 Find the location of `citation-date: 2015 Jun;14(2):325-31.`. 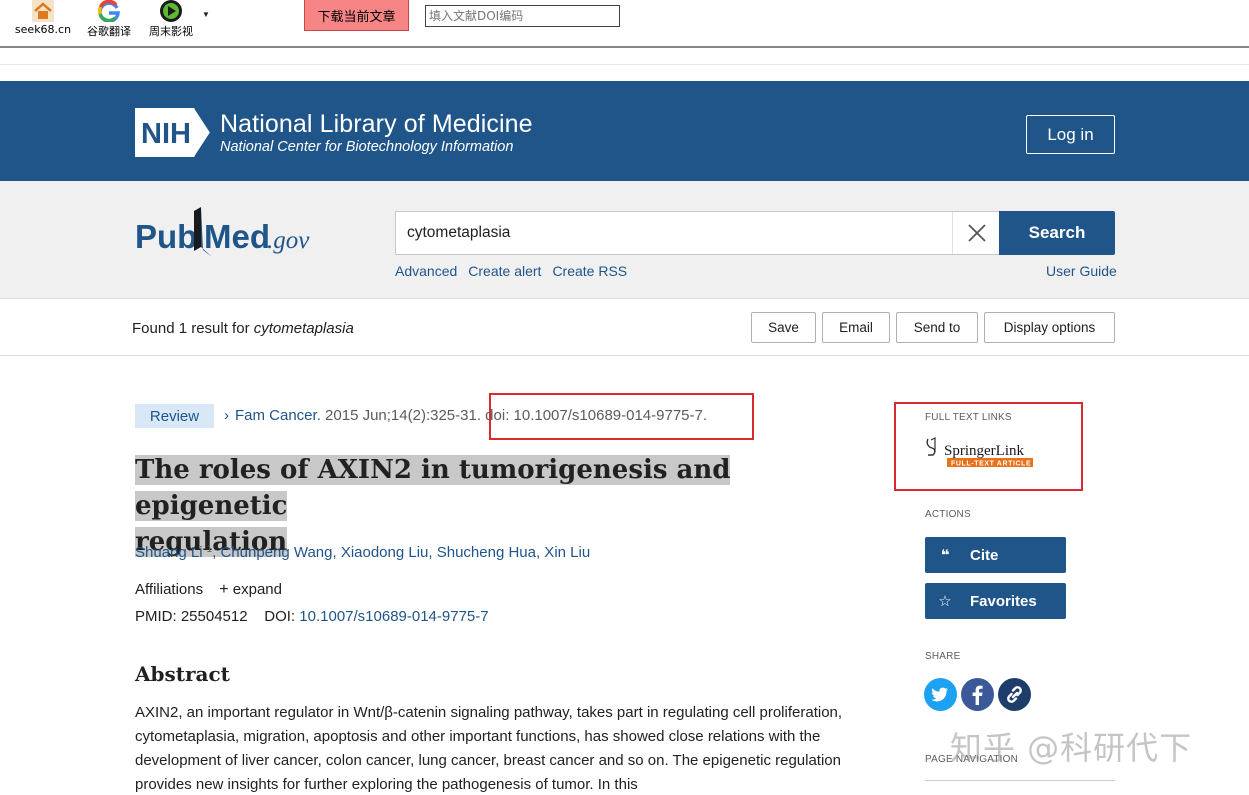

citation-date: 2015 Jun;14(2):325-31. is located at coordinates (403, 415).